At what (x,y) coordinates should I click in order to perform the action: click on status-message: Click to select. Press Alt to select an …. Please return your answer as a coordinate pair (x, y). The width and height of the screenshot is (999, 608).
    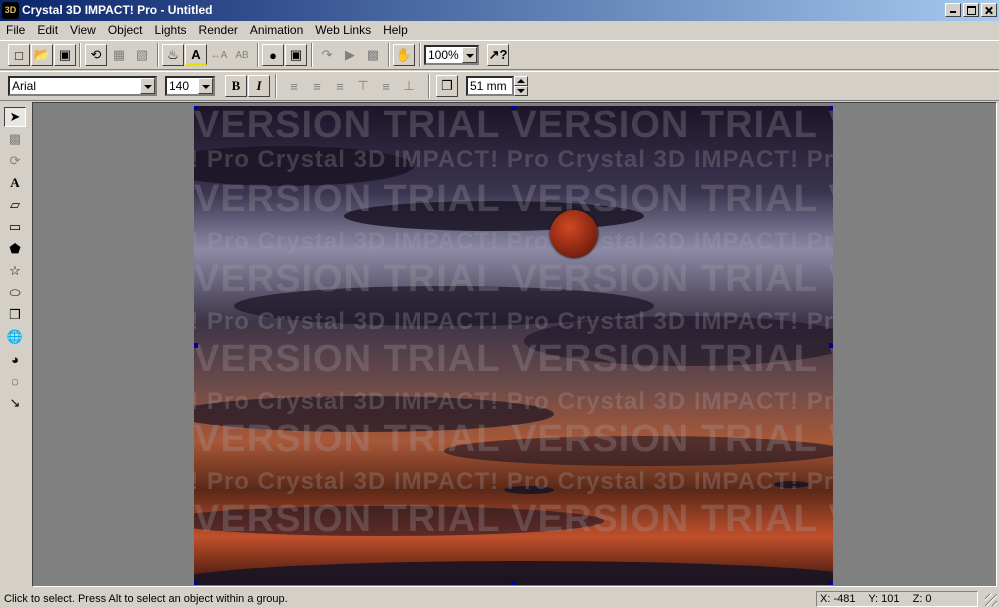
    Looking at the image, I should click on (146, 599).